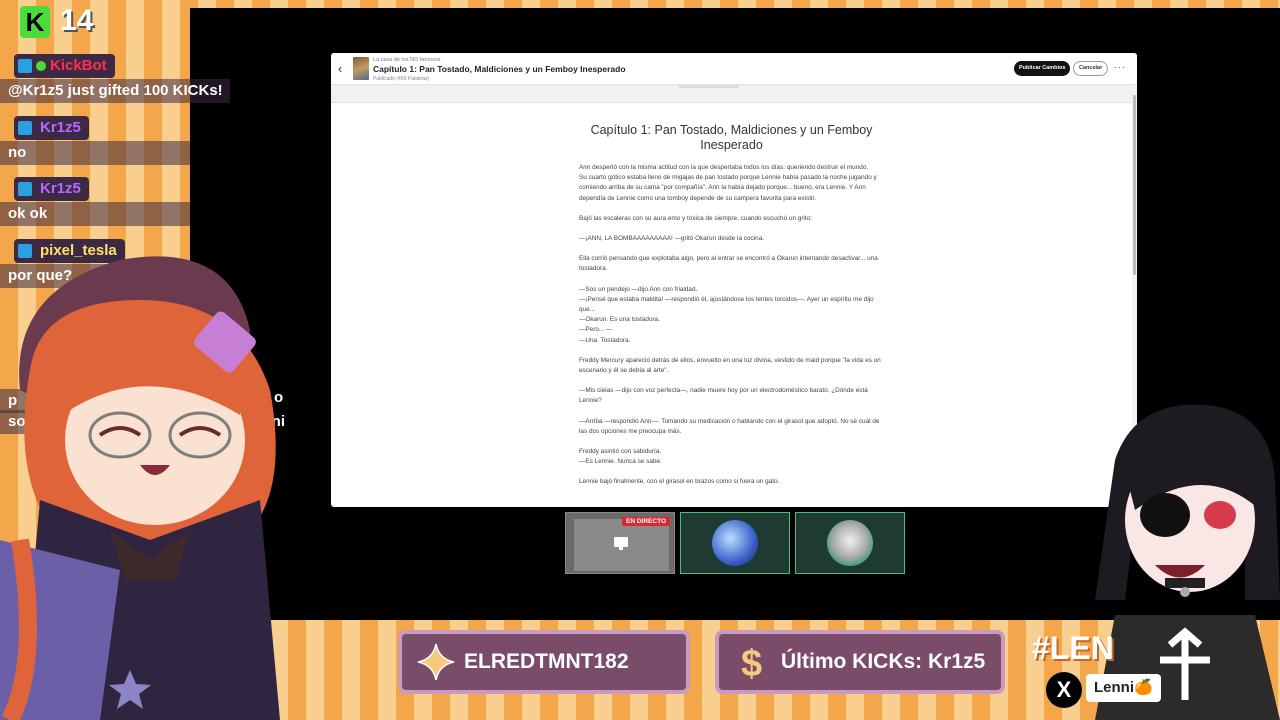 The image size is (1280, 720). What do you see at coordinates (1134, 185) in the screenshot?
I see `scrollbar-thumb` at bounding box center [1134, 185].